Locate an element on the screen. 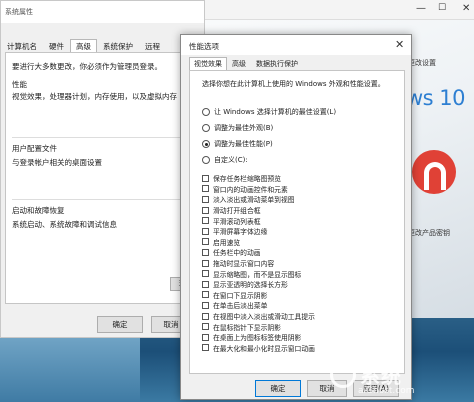 The height and width of the screenshot is (402, 474). visual-effect-option: 在最大化和最小化时显示窗口动画 is located at coordinates (300, 348).